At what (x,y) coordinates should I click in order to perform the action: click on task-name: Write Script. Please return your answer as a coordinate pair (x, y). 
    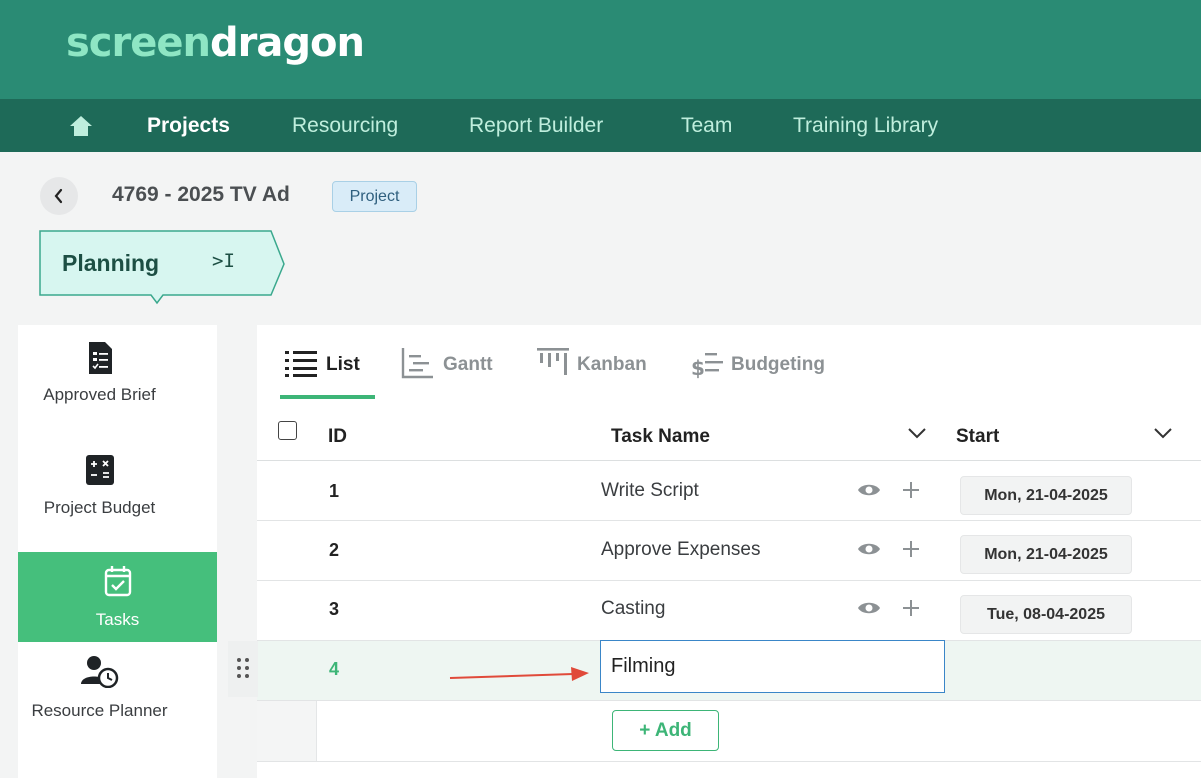
    Looking at the image, I should click on (650, 491).